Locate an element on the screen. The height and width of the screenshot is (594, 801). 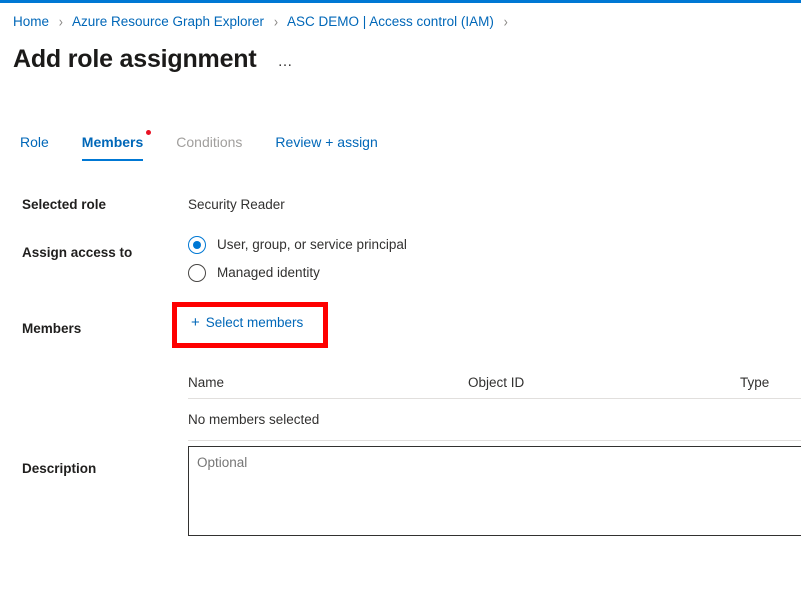
assign-access-to-label: Assign access to is located at coordinates (77, 252).